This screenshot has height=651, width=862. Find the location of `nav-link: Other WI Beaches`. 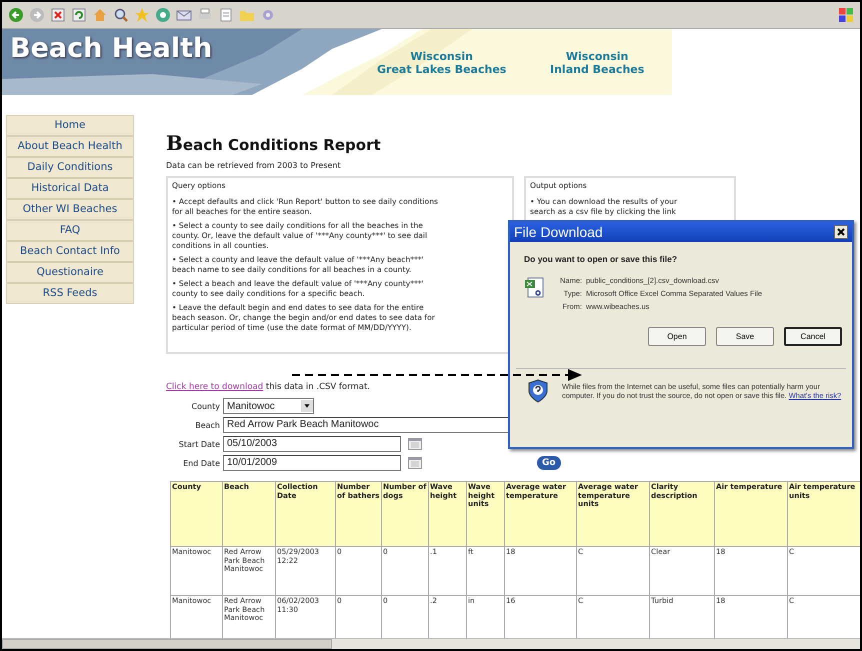

nav-link: Other WI Beaches is located at coordinates (70, 209).